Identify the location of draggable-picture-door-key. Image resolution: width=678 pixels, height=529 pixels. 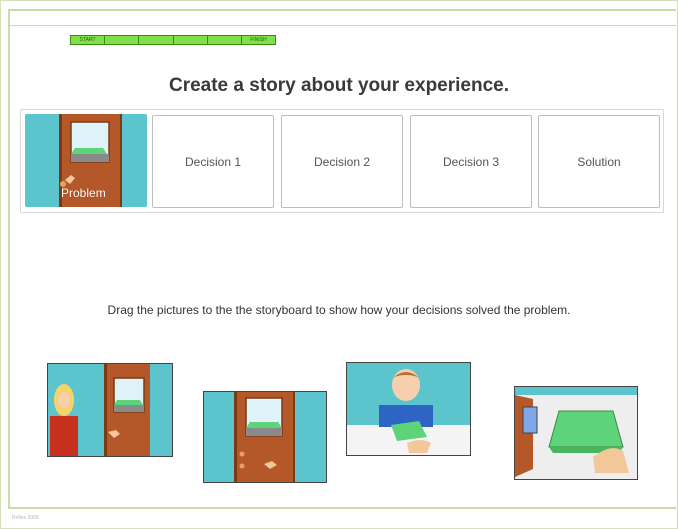
(265, 437).